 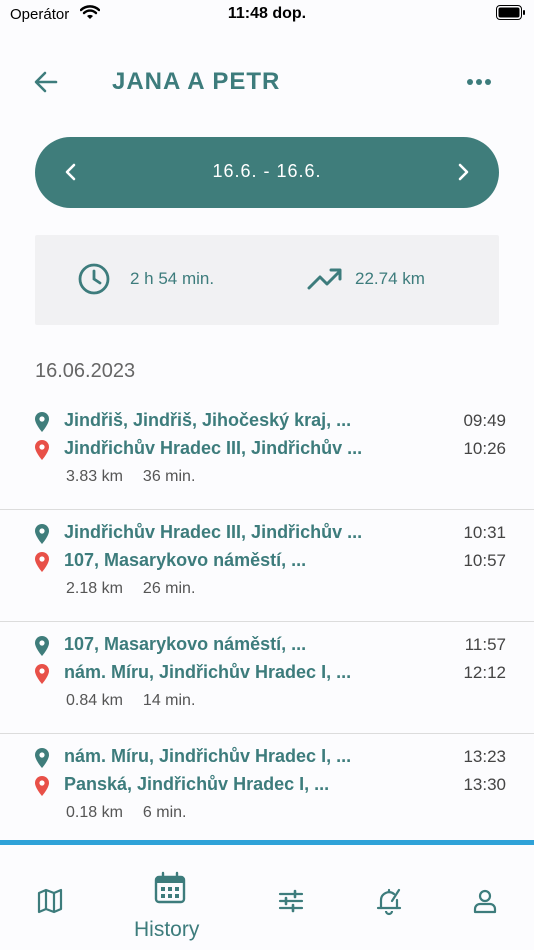 I want to click on trending-up-icon, so click(x=324, y=279).